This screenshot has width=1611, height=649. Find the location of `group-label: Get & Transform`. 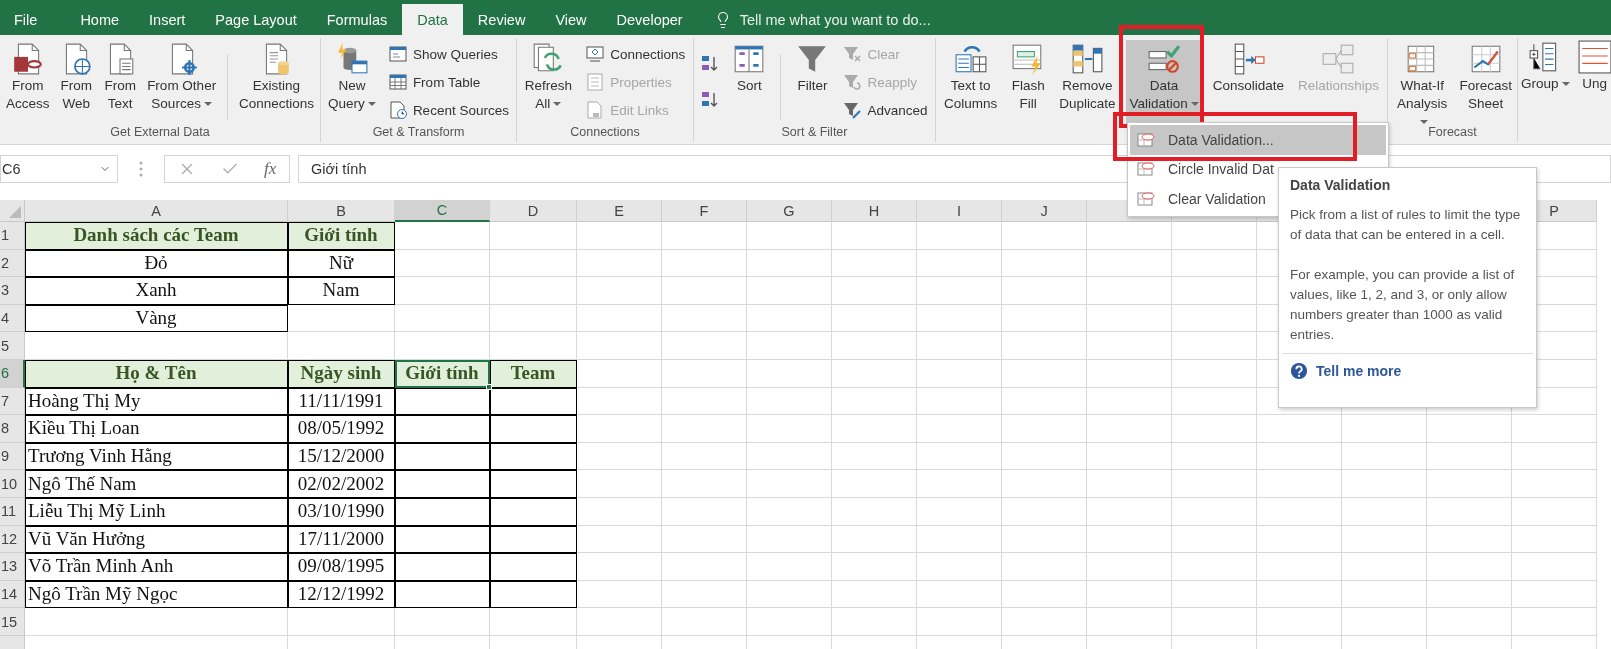

group-label: Get & Transform is located at coordinates (418, 132).